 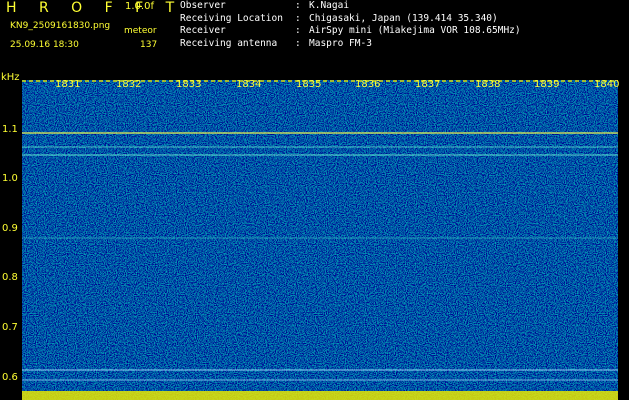 What do you see at coordinates (10, 277) in the screenshot?
I see `y-tick-label: 0.8` at bounding box center [10, 277].